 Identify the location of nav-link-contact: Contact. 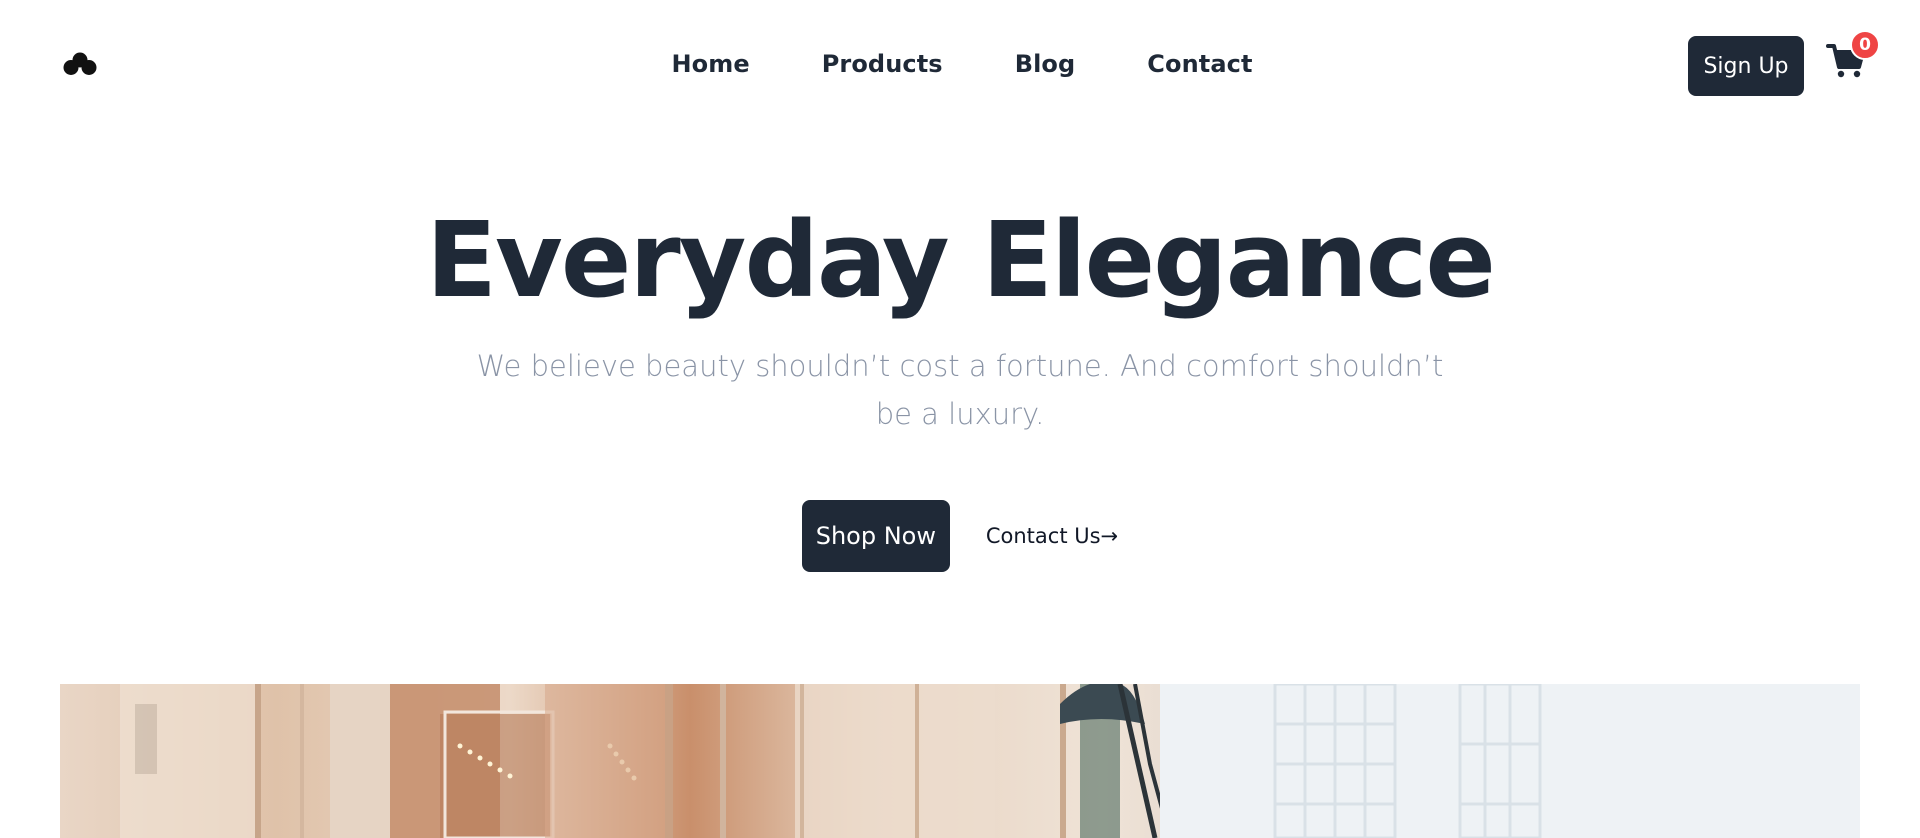
(1199, 64).